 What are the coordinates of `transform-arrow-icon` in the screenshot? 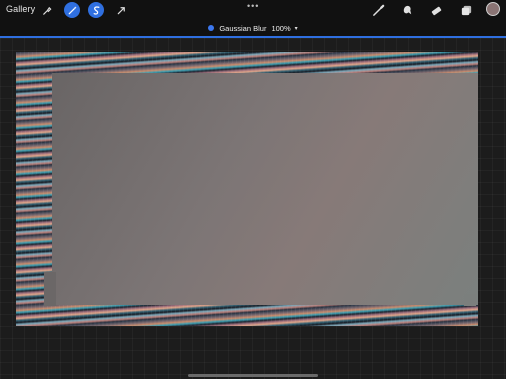 It's located at (121, 10).